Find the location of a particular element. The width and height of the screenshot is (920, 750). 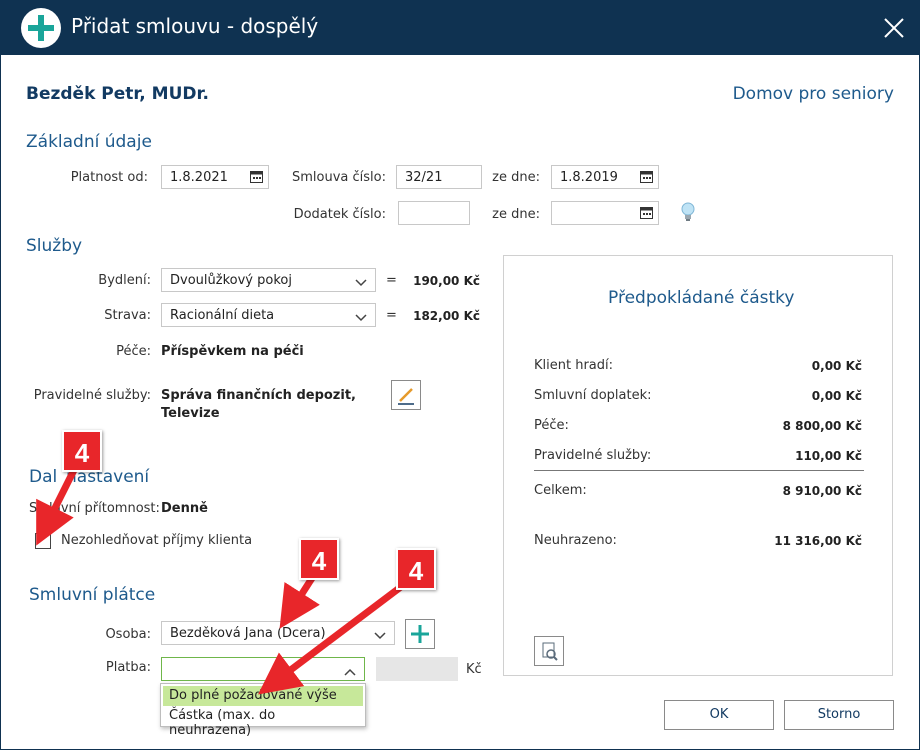

contract-no-label: Smlouva číslo: is located at coordinates (339, 177).